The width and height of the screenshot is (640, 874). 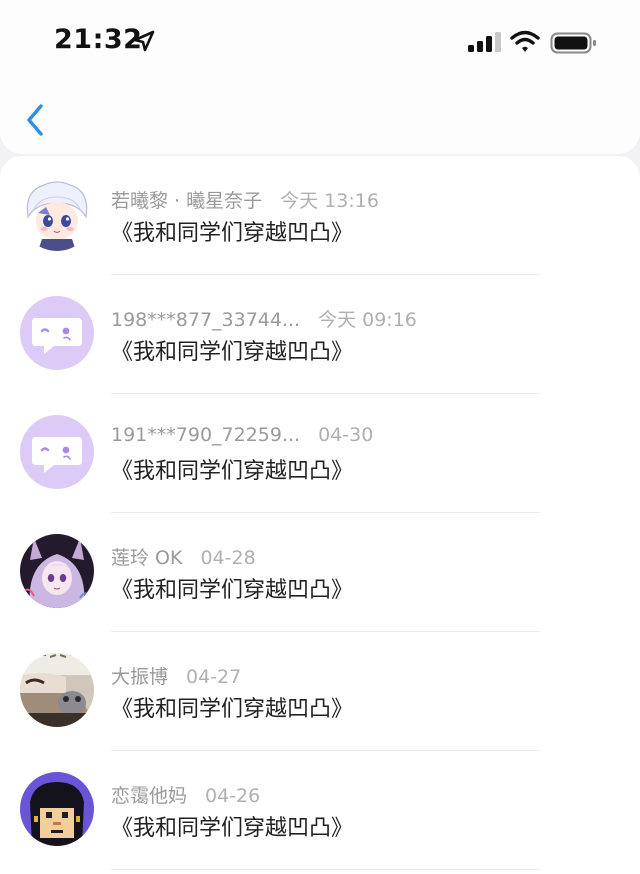 I want to click on list-item: 191***790_72259... 04-30 《我和同学们穿越凹凸》, so click(x=320, y=453).